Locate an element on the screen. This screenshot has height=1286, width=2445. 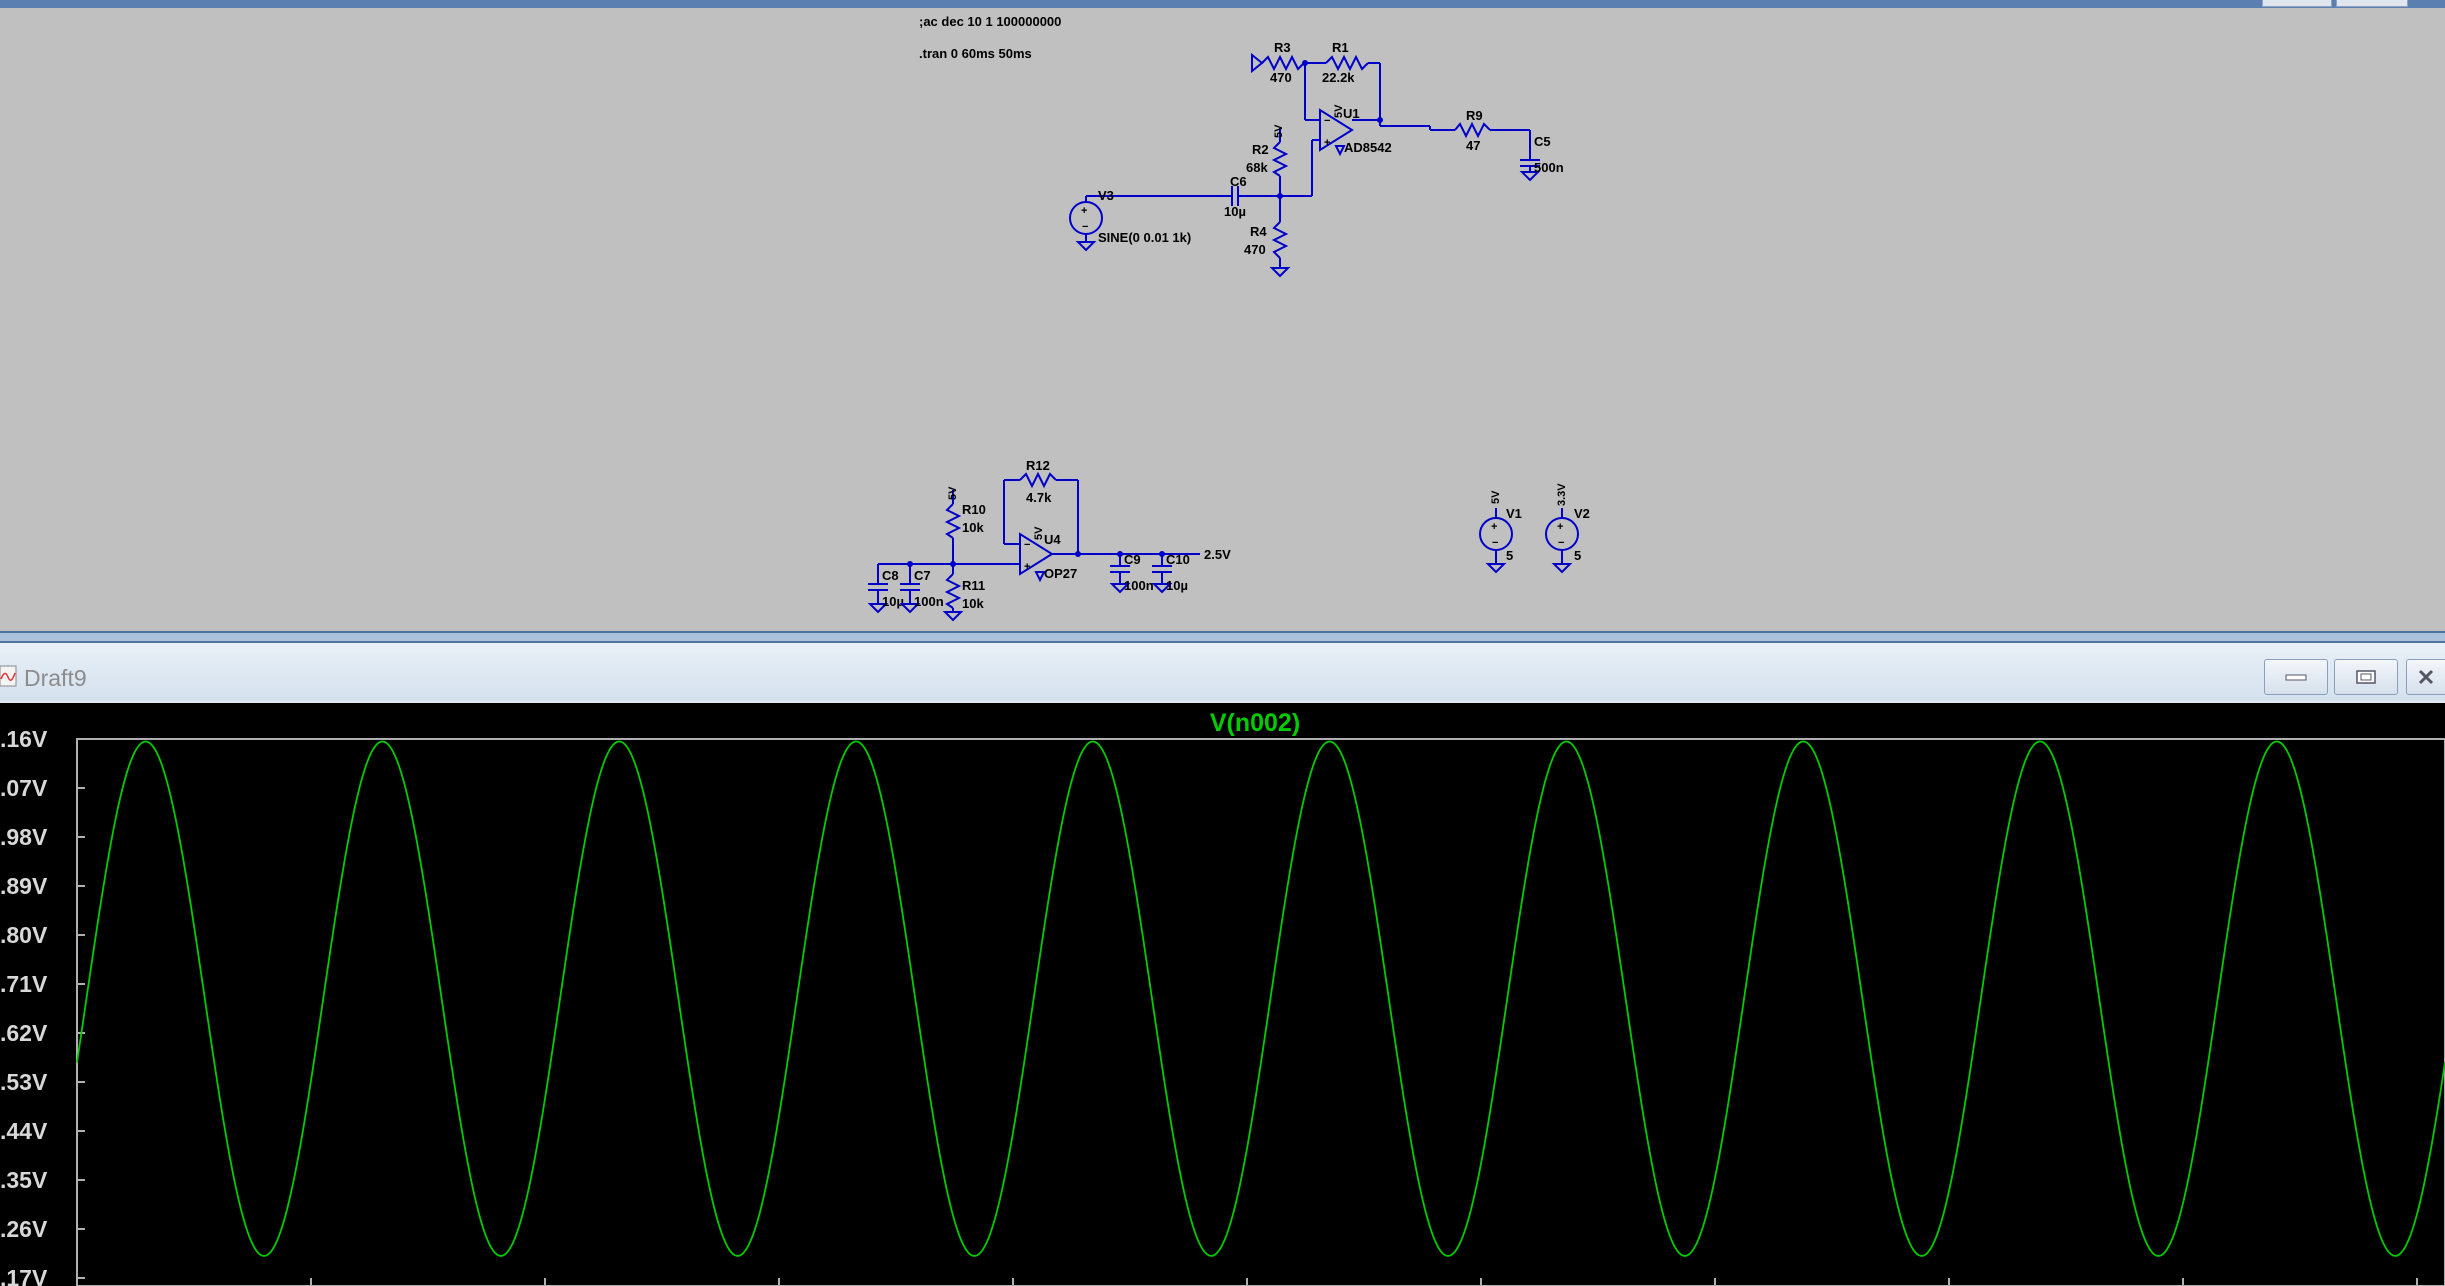
c7-value: 100n is located at coordinates (929, 601).